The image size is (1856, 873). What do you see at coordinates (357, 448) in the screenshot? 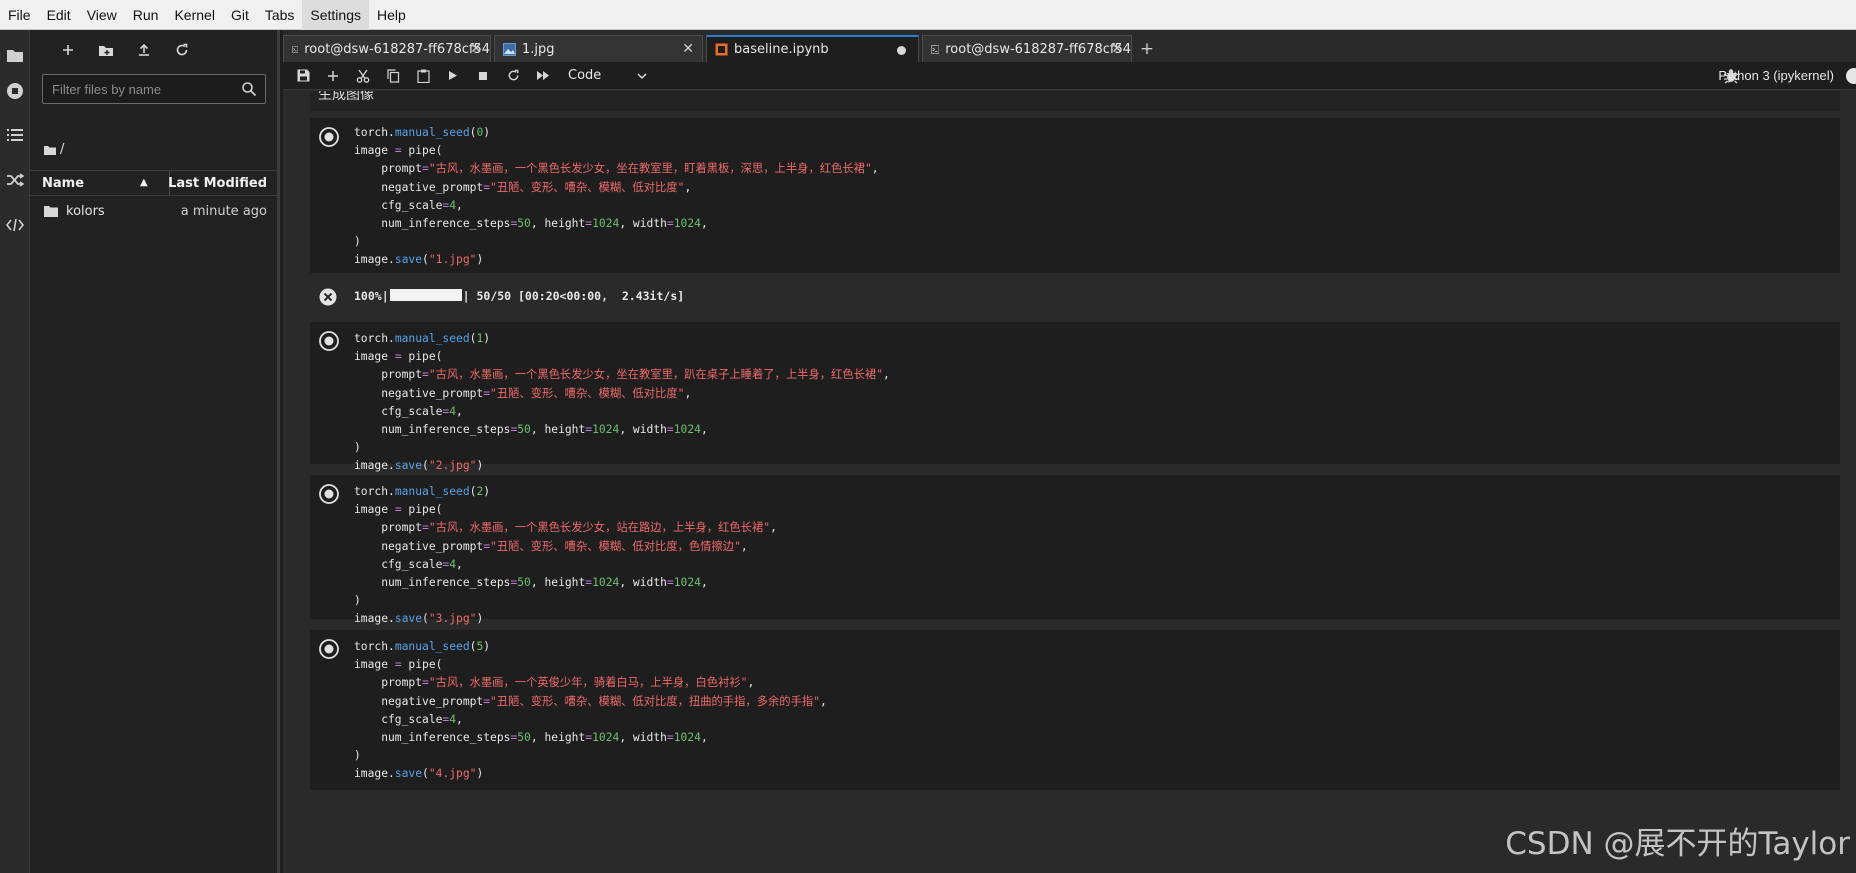
I see `code-text: )` at bounding box center [357, 448].